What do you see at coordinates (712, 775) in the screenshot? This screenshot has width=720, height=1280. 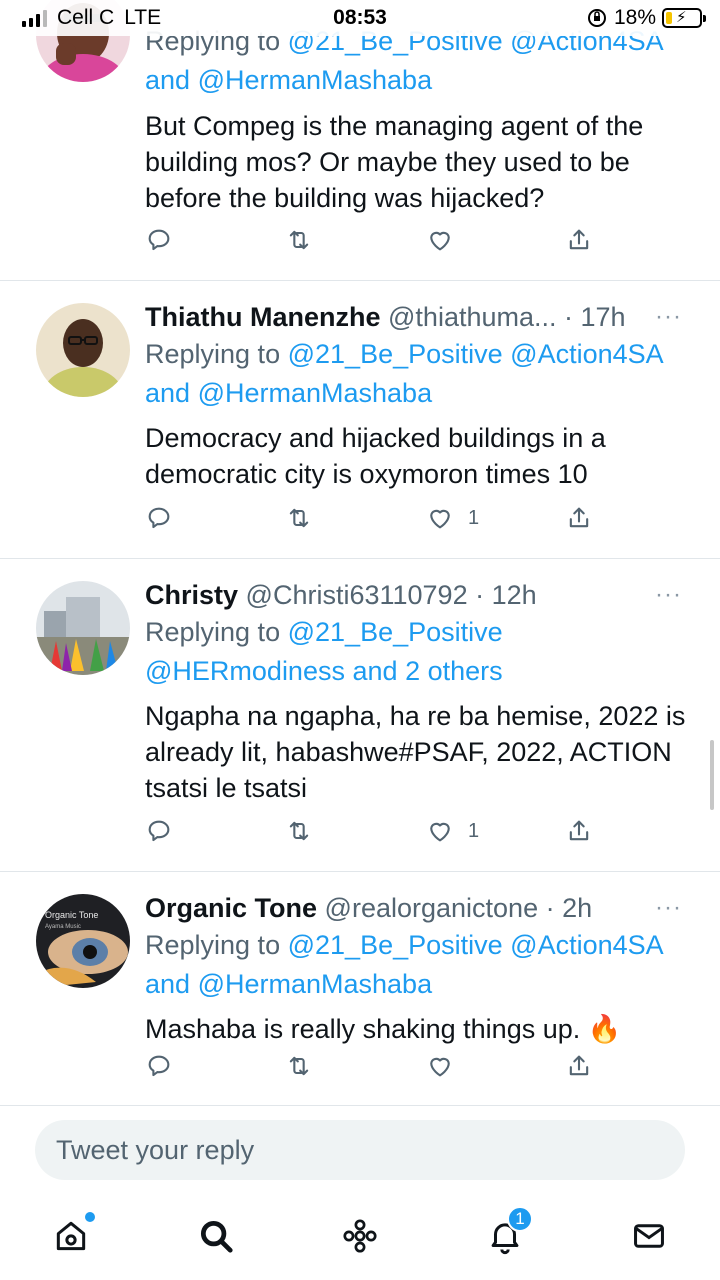 I see `scrollbar` at bounding box center [712, 775].